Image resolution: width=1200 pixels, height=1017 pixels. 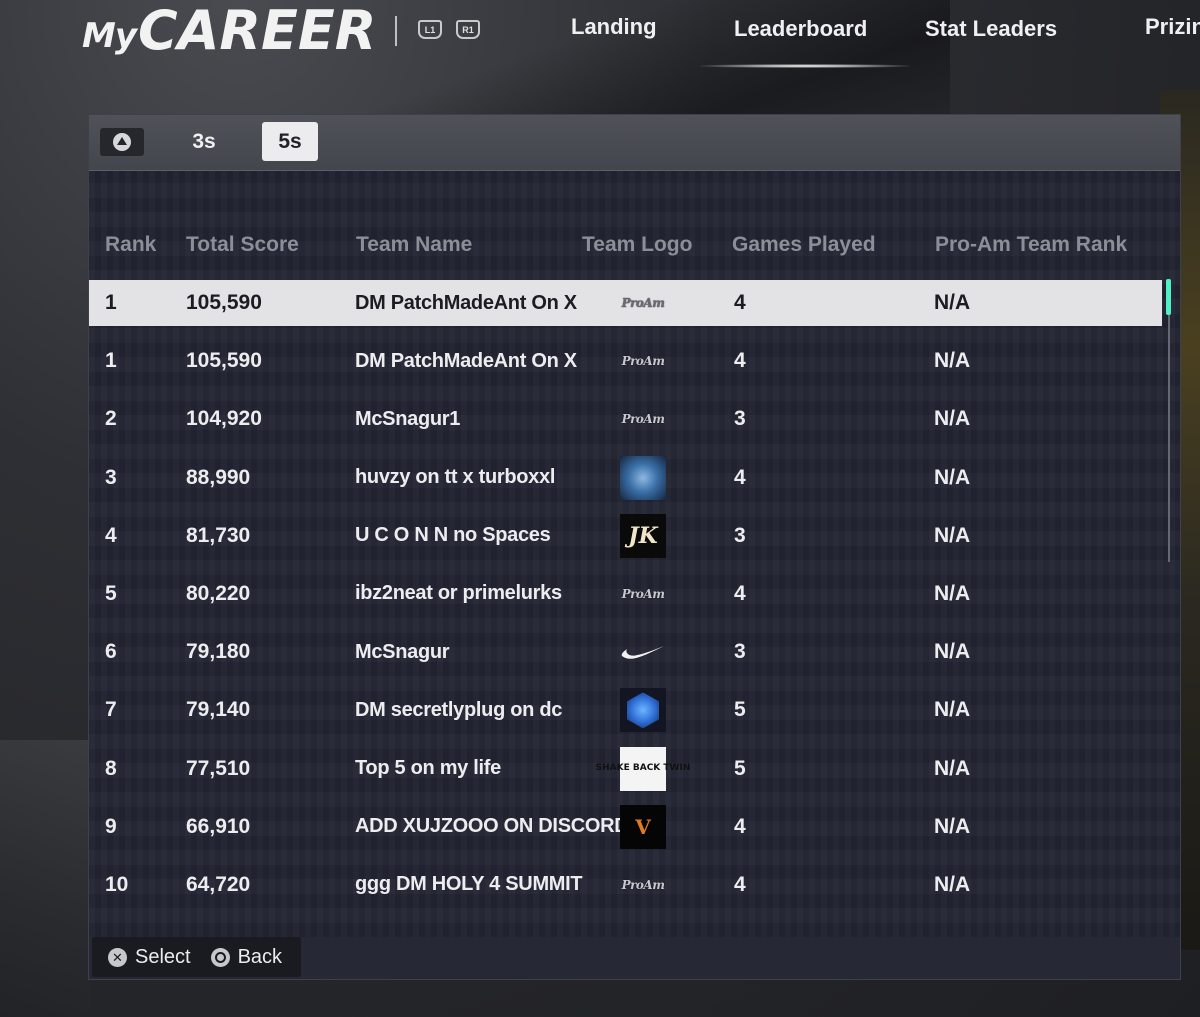 What do you see at coordinates (414, 244) in the screenshot?
I see `column-header-team-name: Team Name` at bounding box center [414, 244].